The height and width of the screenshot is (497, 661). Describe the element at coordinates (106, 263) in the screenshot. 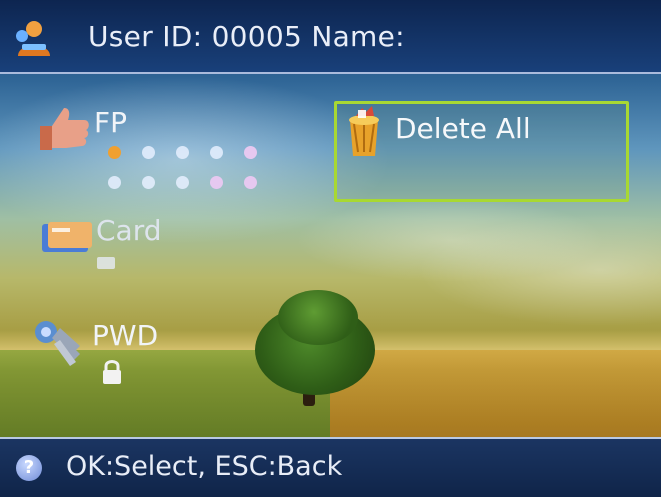

I see `card-status-icon` at that location.